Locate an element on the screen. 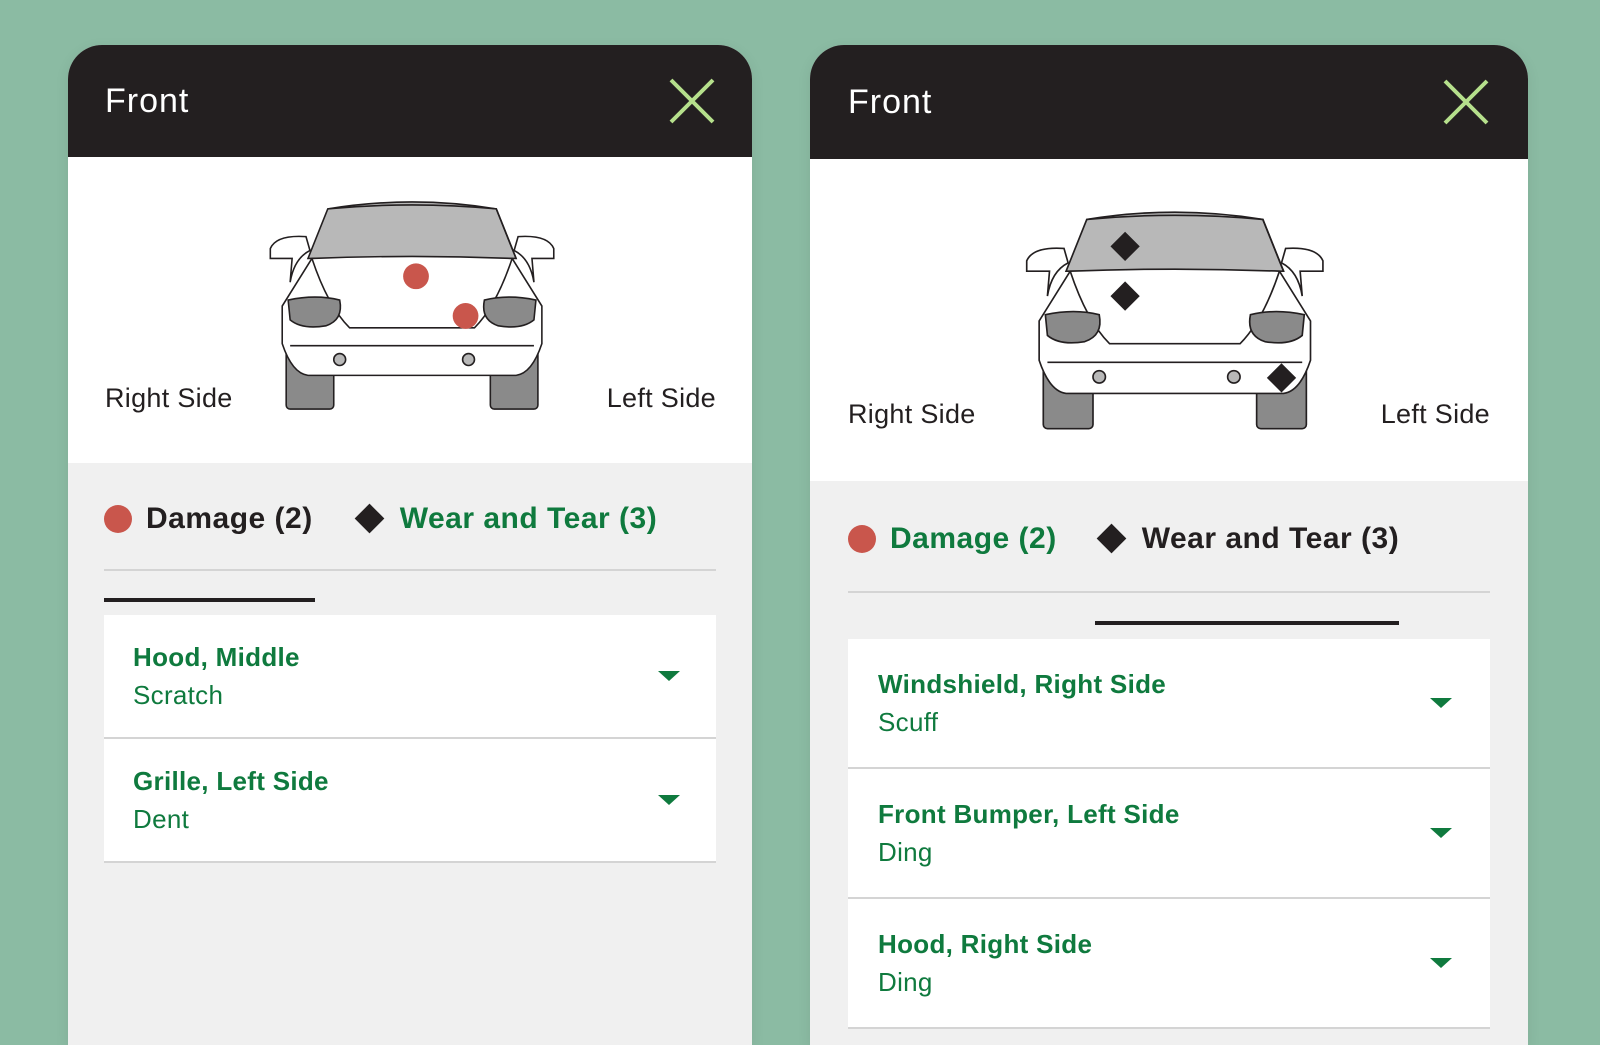 This screenshot has height=1045, width=1600. issue-item: Hood, Middle Scratch is located at coordinates (410, 677).